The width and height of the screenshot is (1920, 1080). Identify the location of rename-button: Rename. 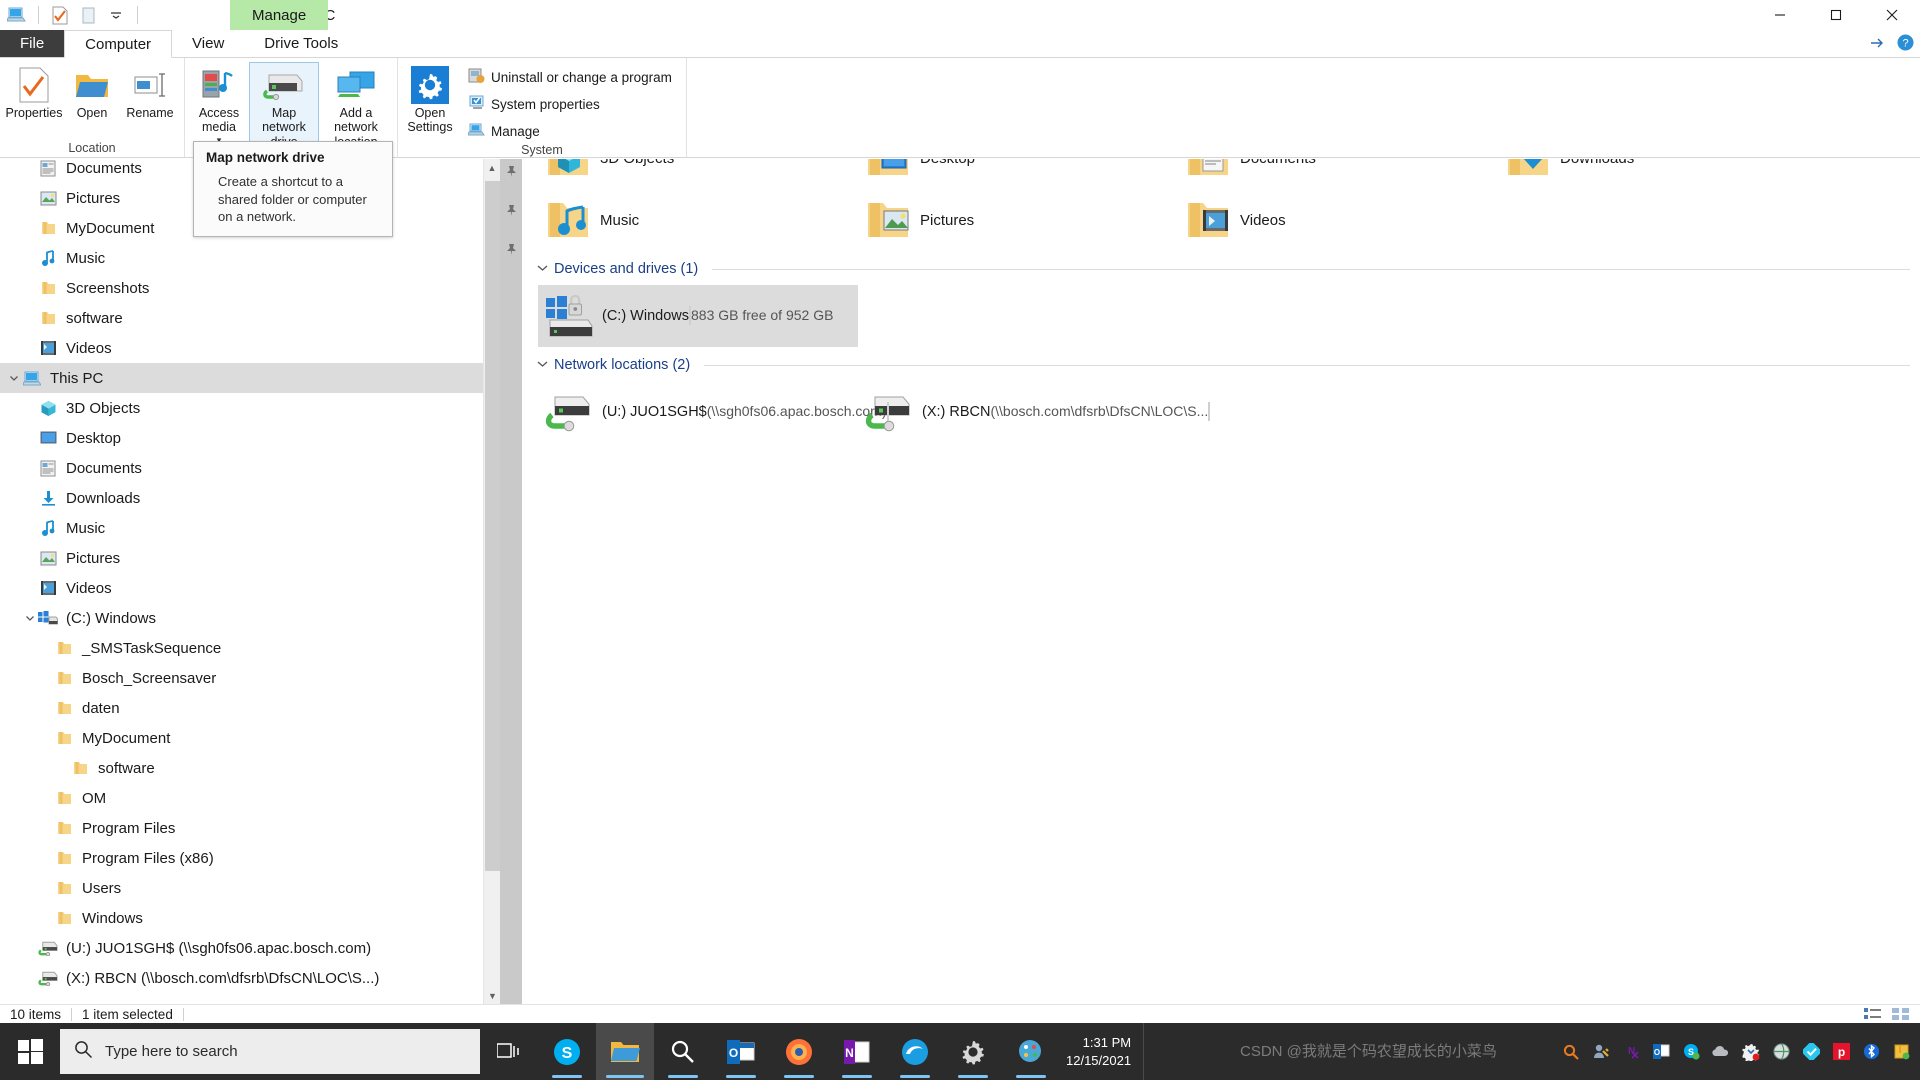
(150, 92).